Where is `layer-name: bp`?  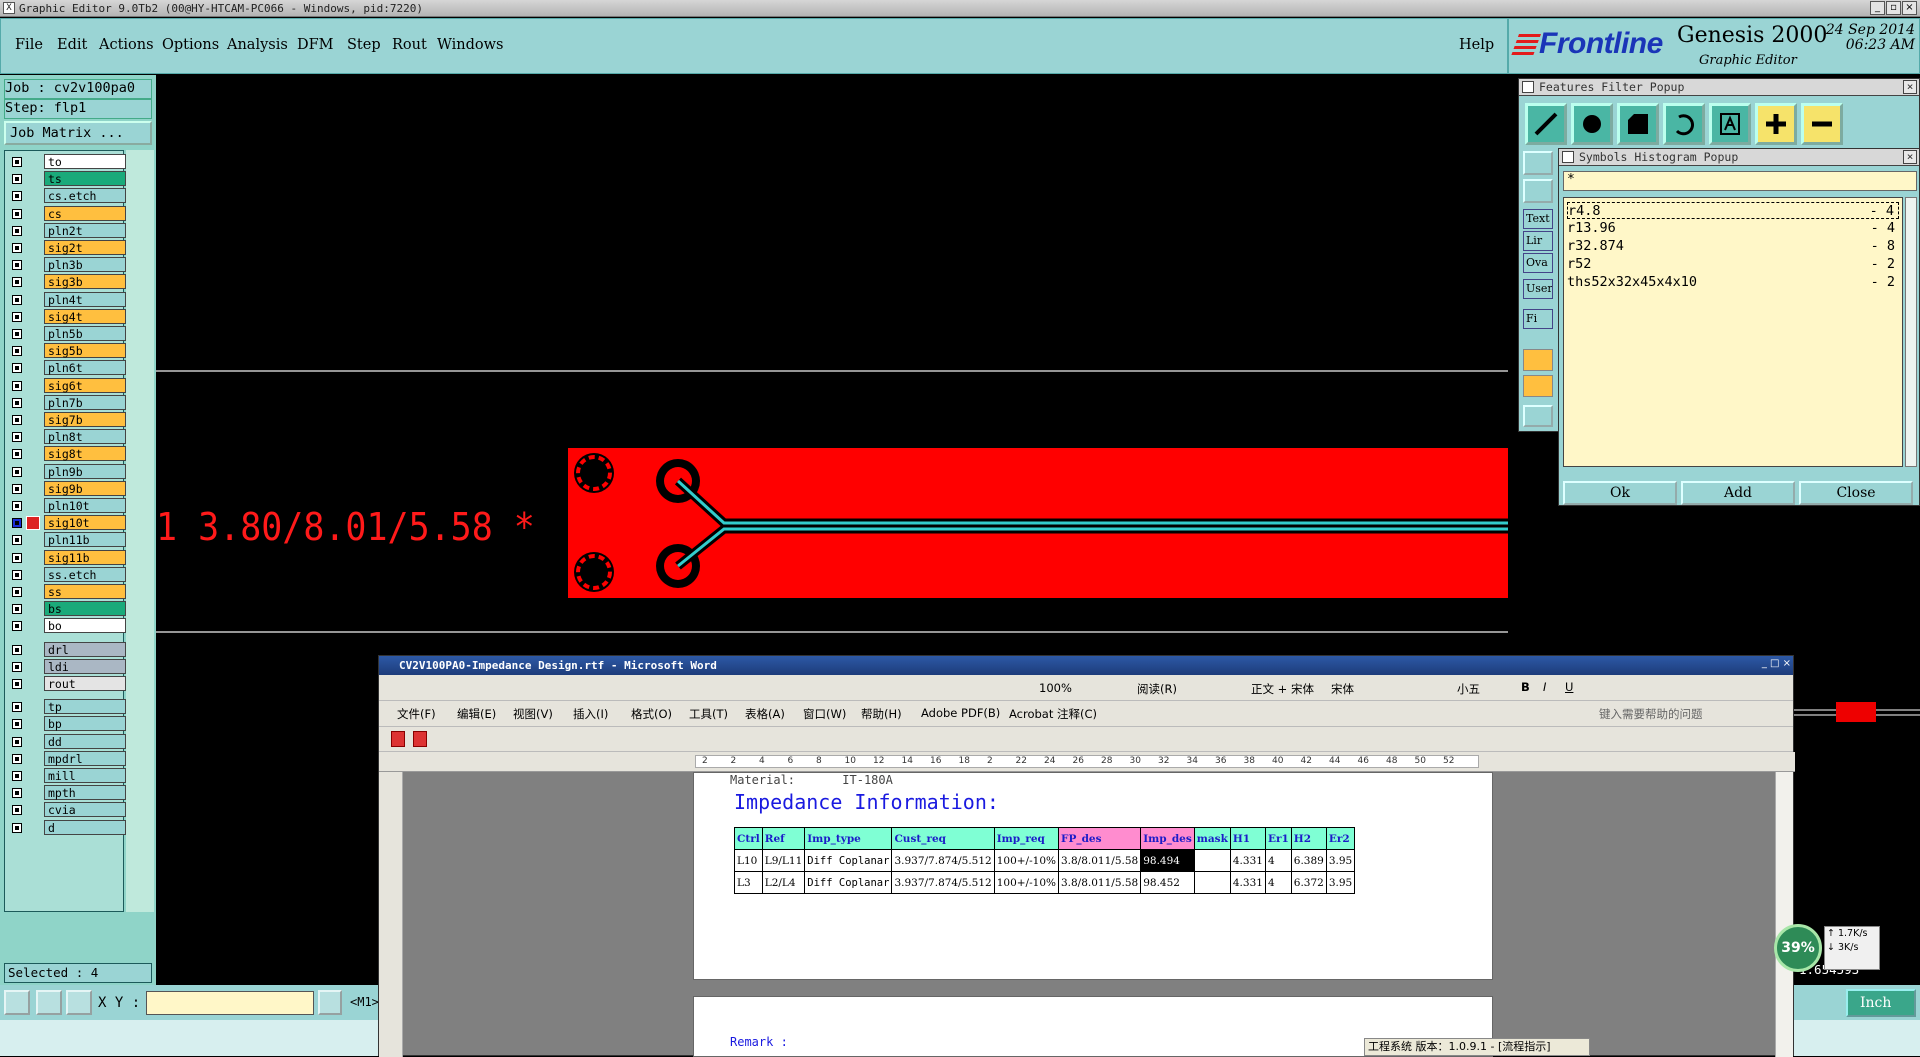
layer-name: bp is located at coordinates (85, 724).